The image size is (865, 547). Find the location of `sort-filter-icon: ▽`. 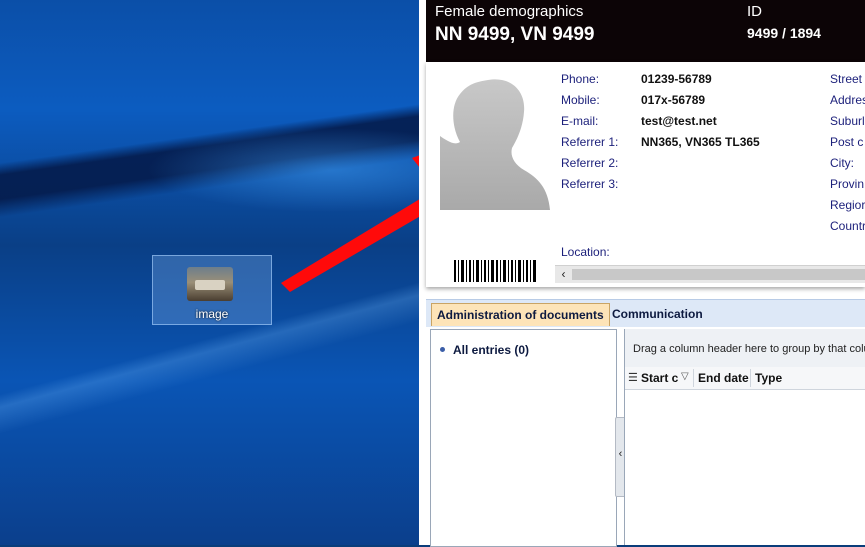

sort-filter-icon: ▽ is located at coordinates (685, 376).